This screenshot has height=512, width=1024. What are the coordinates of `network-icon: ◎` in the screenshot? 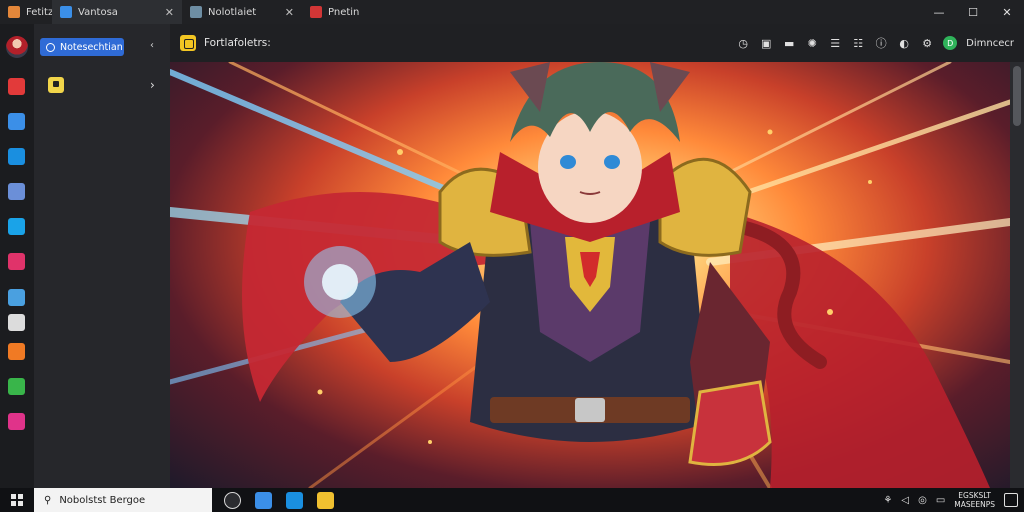 It's located at (922, 500).